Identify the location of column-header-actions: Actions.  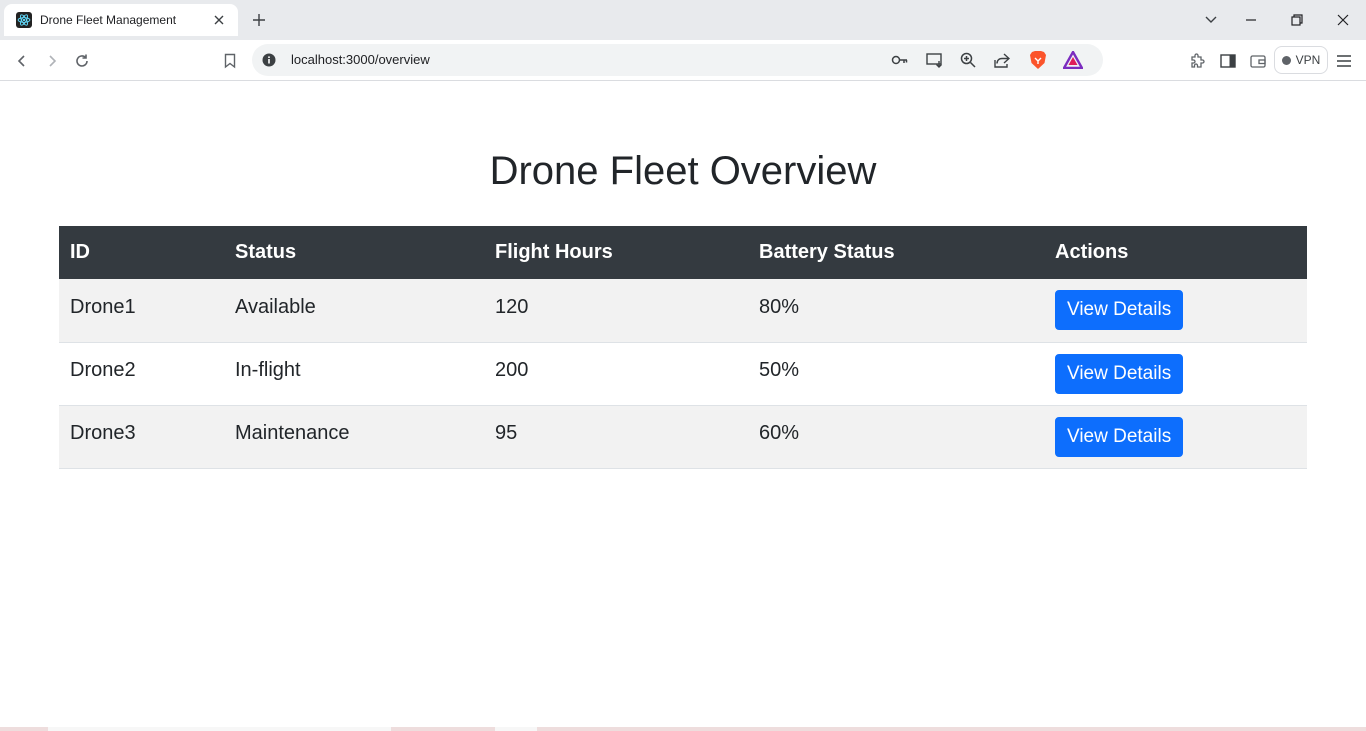
(1175, 252).